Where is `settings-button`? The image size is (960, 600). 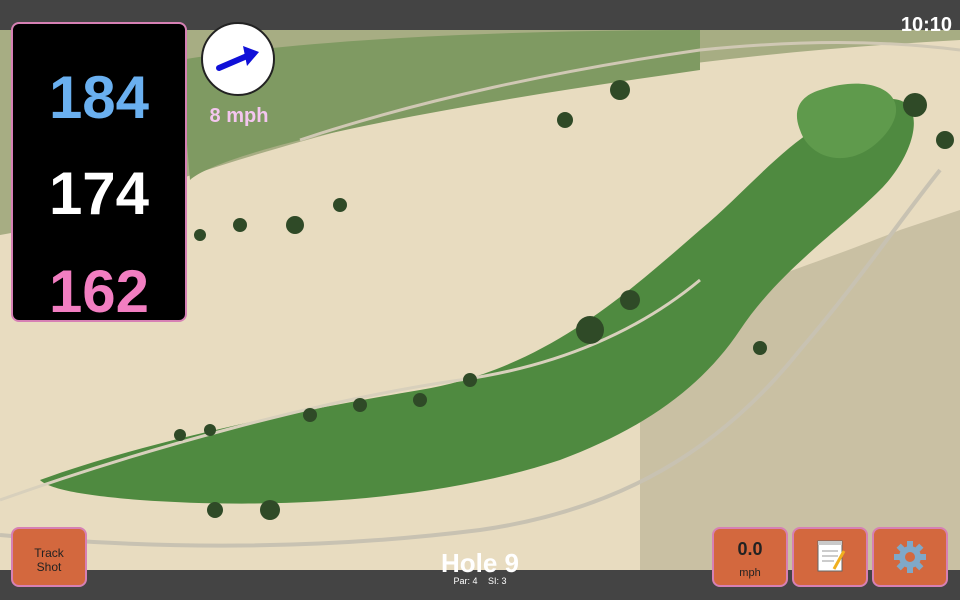 settings-button is located at coordinates (910, 557).